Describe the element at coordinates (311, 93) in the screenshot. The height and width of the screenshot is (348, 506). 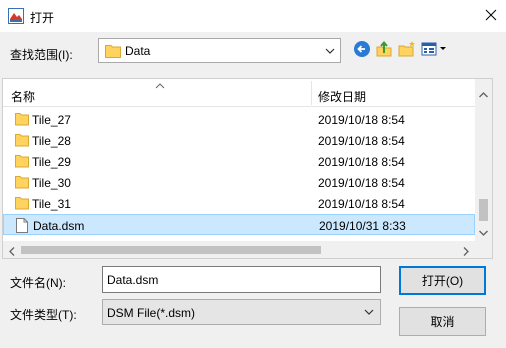
I see `column-divider` at that location.